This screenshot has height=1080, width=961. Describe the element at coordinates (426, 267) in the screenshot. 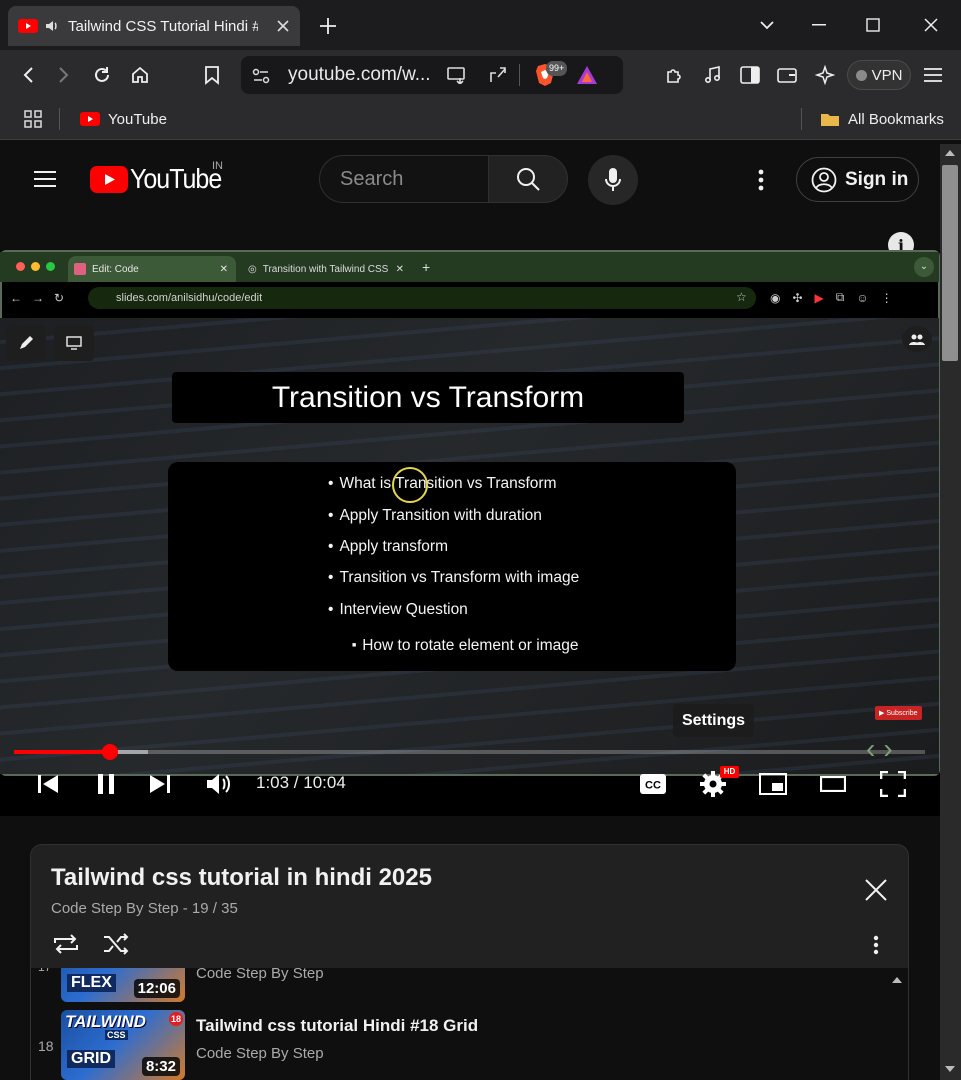

I see `video-inner-new-tab-icon: +` at that location.